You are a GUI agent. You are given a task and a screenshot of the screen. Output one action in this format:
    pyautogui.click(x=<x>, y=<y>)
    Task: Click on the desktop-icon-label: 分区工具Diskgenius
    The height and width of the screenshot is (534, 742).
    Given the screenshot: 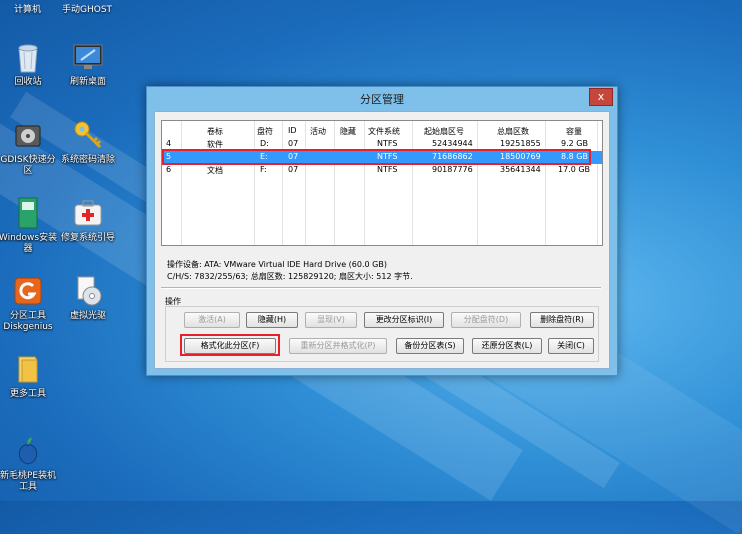 What is the action you would take?
    pyautogui.click(x=28, y=321)
    